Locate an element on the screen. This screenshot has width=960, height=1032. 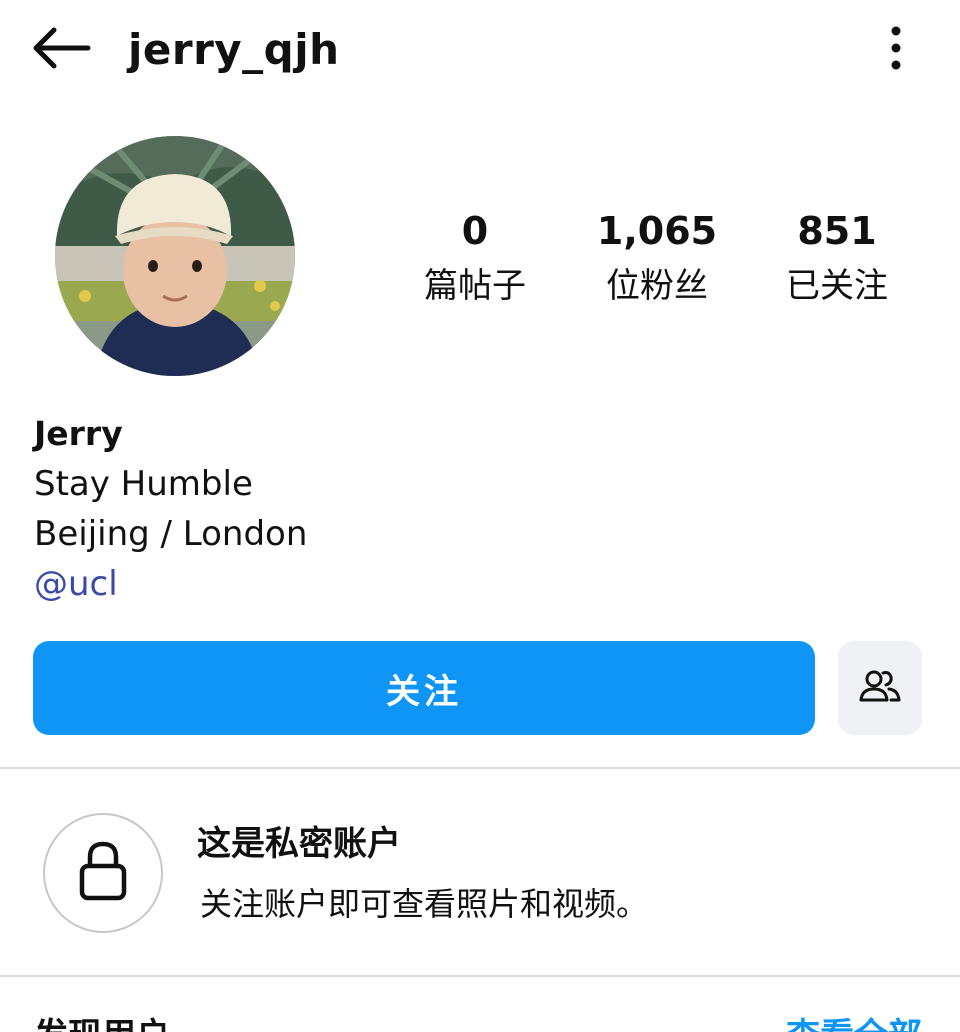
suggested-accounts-button is located at coordinates (880, 688).